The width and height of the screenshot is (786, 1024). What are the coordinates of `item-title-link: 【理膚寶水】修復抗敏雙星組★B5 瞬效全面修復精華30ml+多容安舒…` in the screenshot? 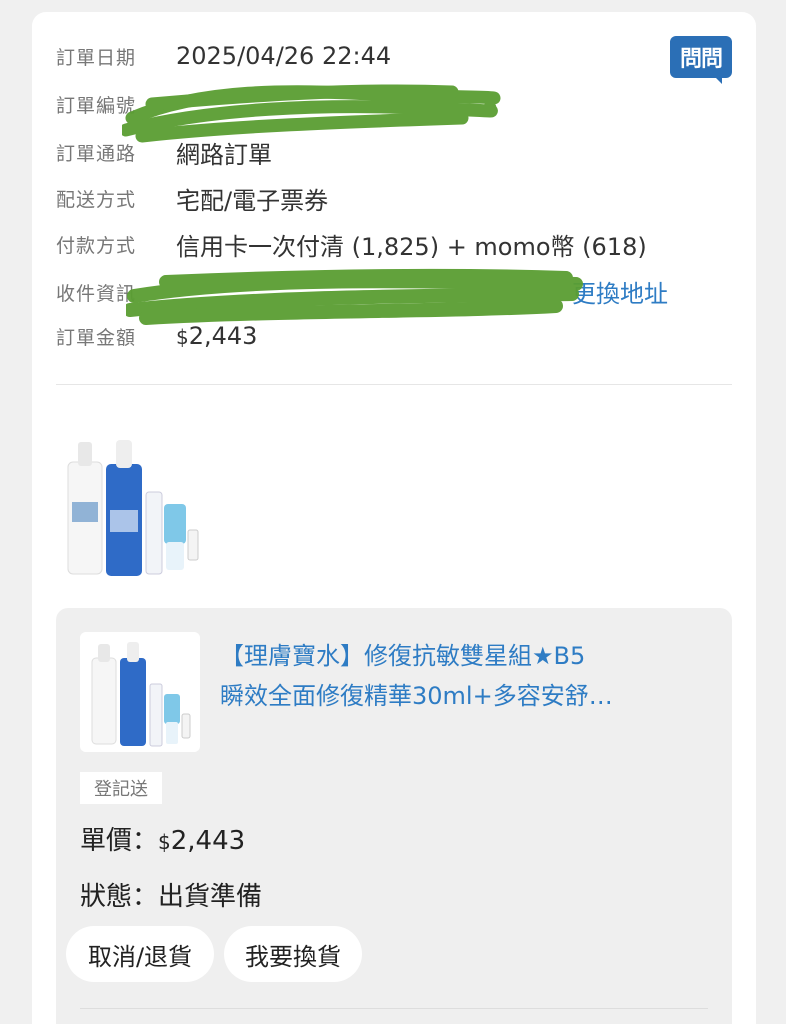 It's located at (470, 676).